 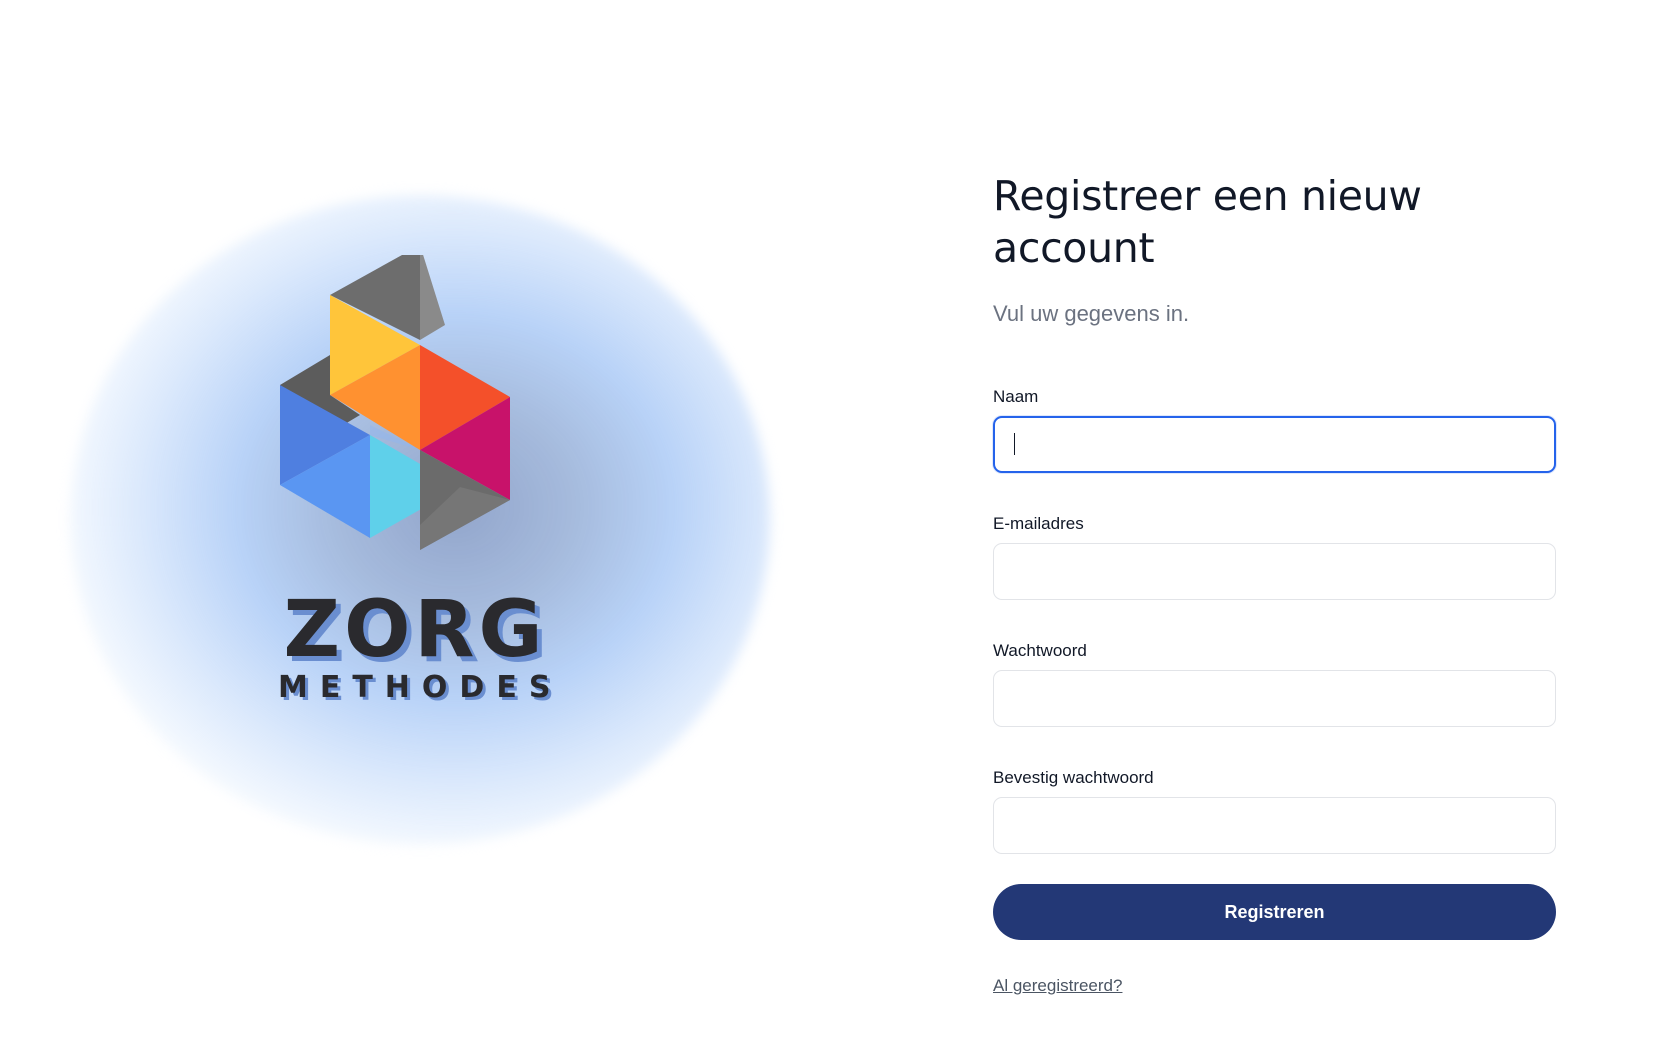 I want to click on brand-wordmark: ZORG METHODES, so click(x=415, y=648).